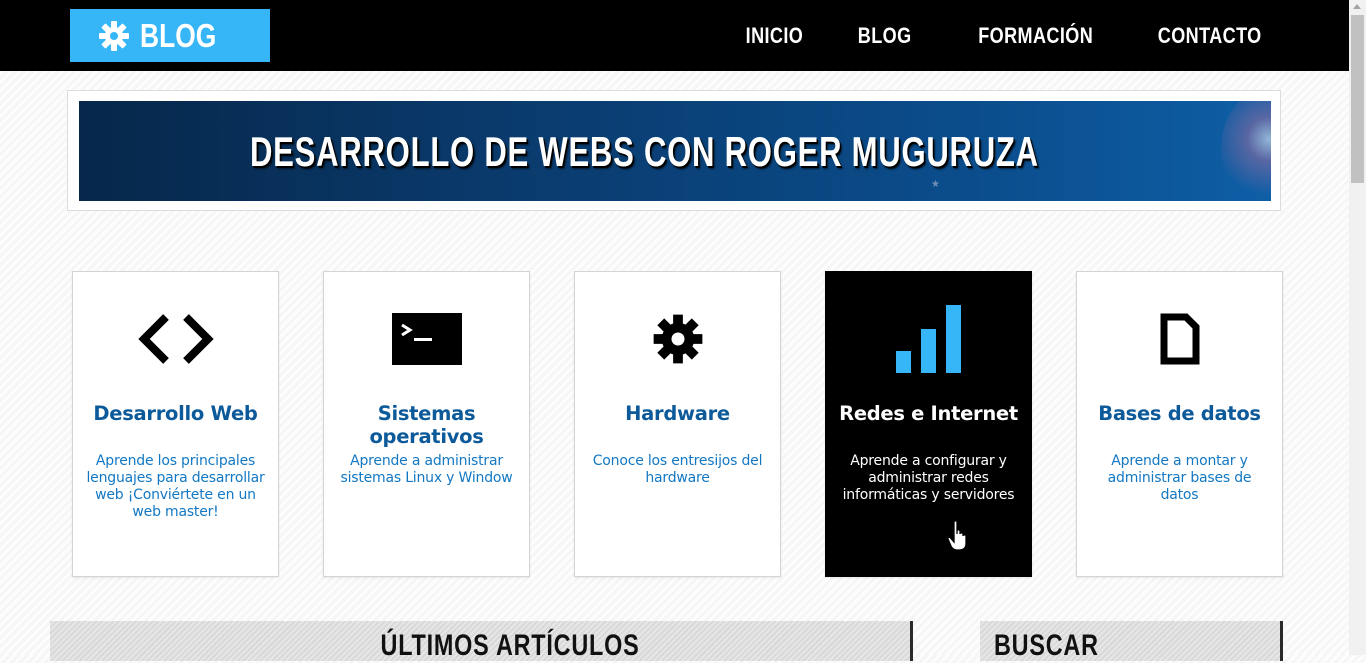 This screenshot has width=1366, height=663. Describe the element at coordinates (1046, 645) in the screenshot. I see `search-title: BUSCAR` at that location.